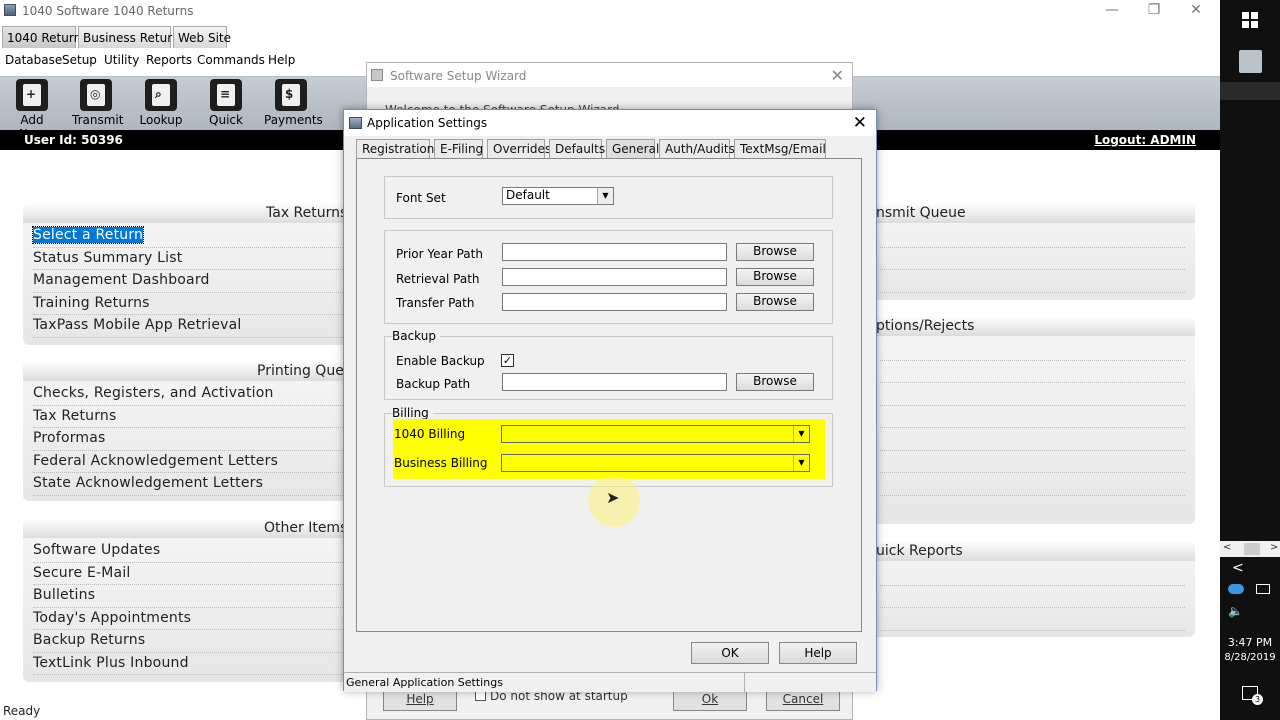  What do you see at coordinates (188, 439) in the screenshot?
I see `list-item: Proformas` at bounding box center [188, 439].